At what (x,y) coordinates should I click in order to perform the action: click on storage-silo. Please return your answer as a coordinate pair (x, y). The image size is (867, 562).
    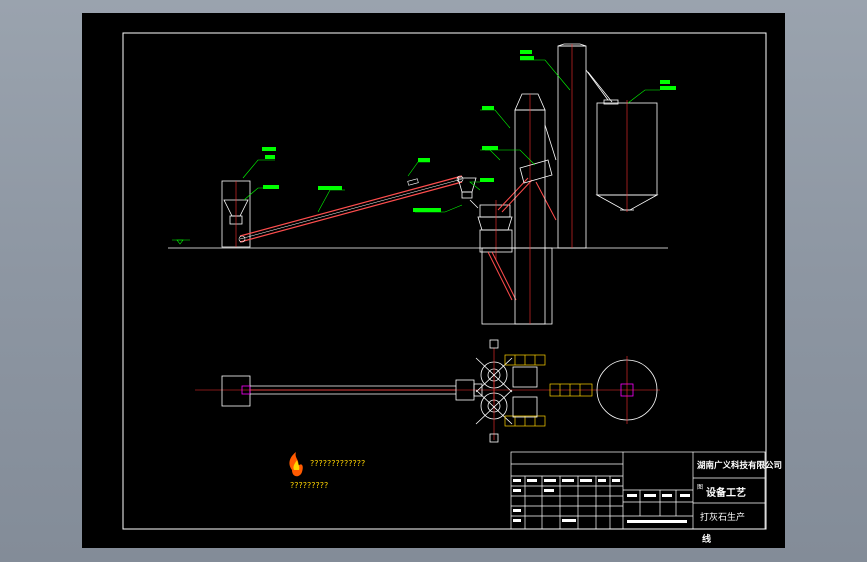
    Looking at the image, I should click on (627, 155).